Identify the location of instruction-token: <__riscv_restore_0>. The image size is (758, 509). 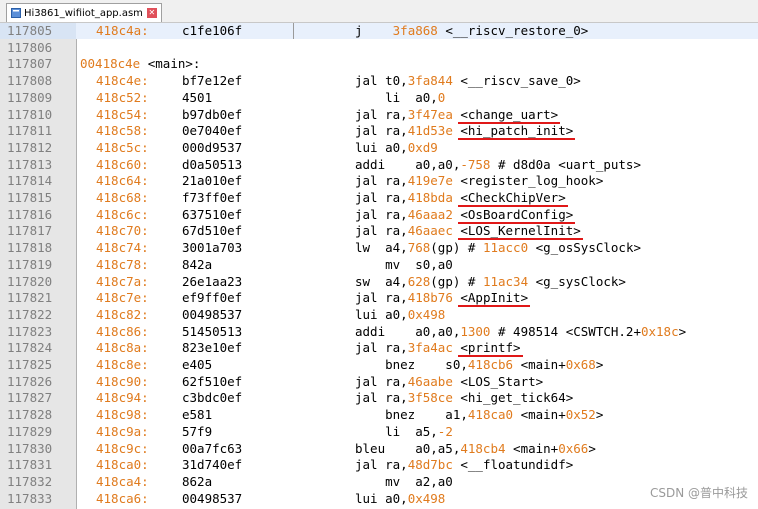
(513, 30).